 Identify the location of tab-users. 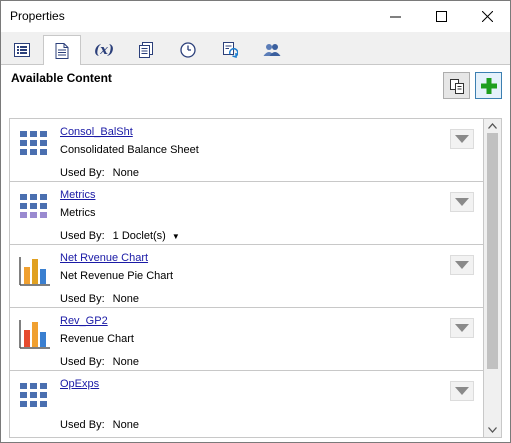
(272, 50).